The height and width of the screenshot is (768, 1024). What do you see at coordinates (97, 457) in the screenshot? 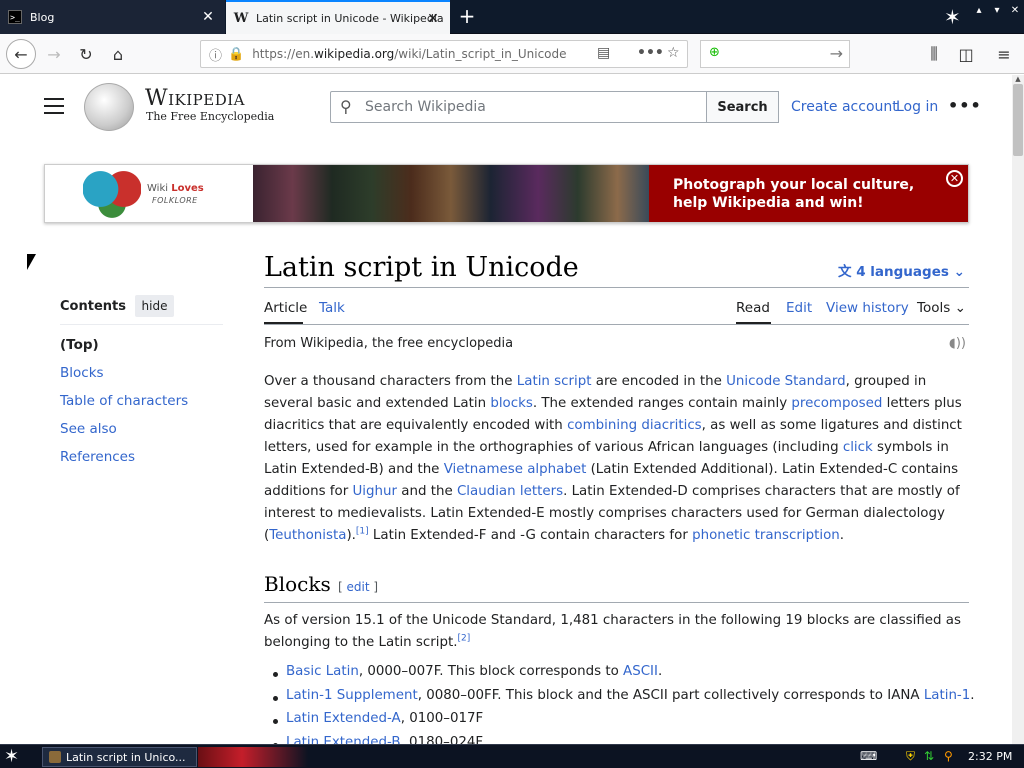
I see `toc-item-references: References` at bounding box center [97, 457].